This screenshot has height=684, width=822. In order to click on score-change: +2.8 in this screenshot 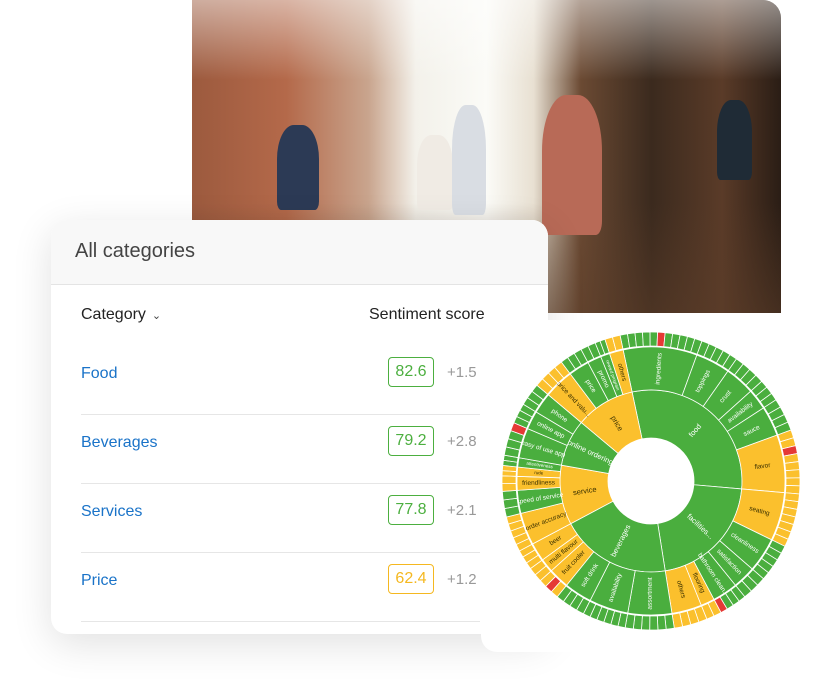, I will do `click(462, 441)`.